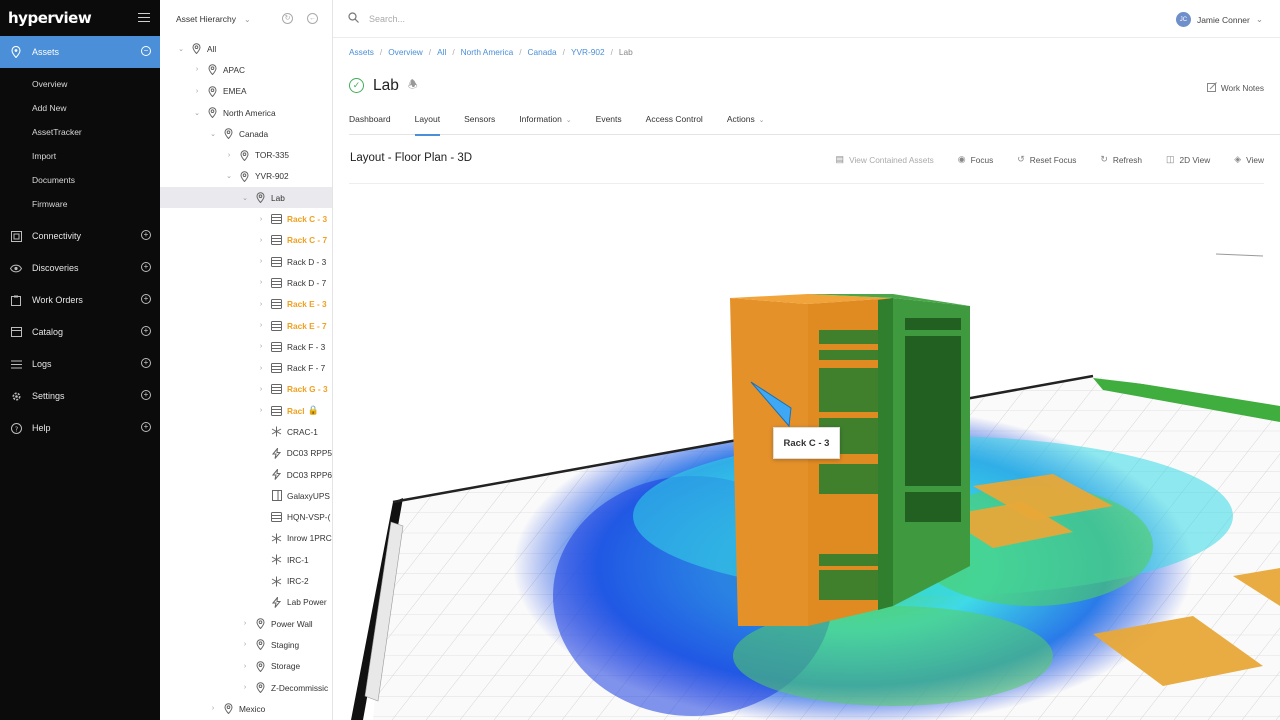 This screenshot has height=720, width=1280. Describe the element at coordinates (80, 108) in the screenshot. I see `nav-sub-add-new: Add New` at that location.